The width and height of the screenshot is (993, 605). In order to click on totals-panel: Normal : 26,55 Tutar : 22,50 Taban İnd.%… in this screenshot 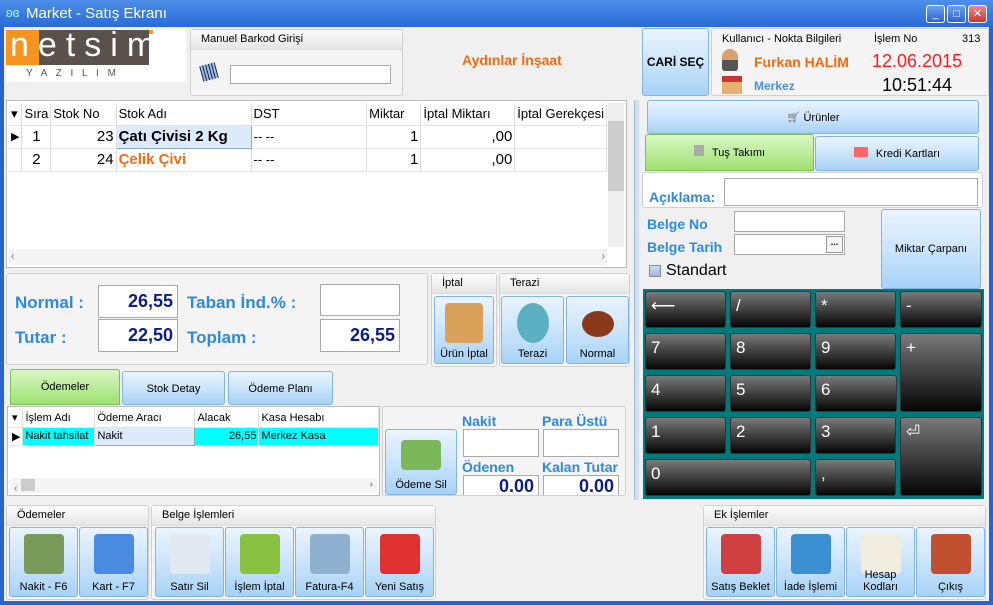, I will do `click(217, 319)`.